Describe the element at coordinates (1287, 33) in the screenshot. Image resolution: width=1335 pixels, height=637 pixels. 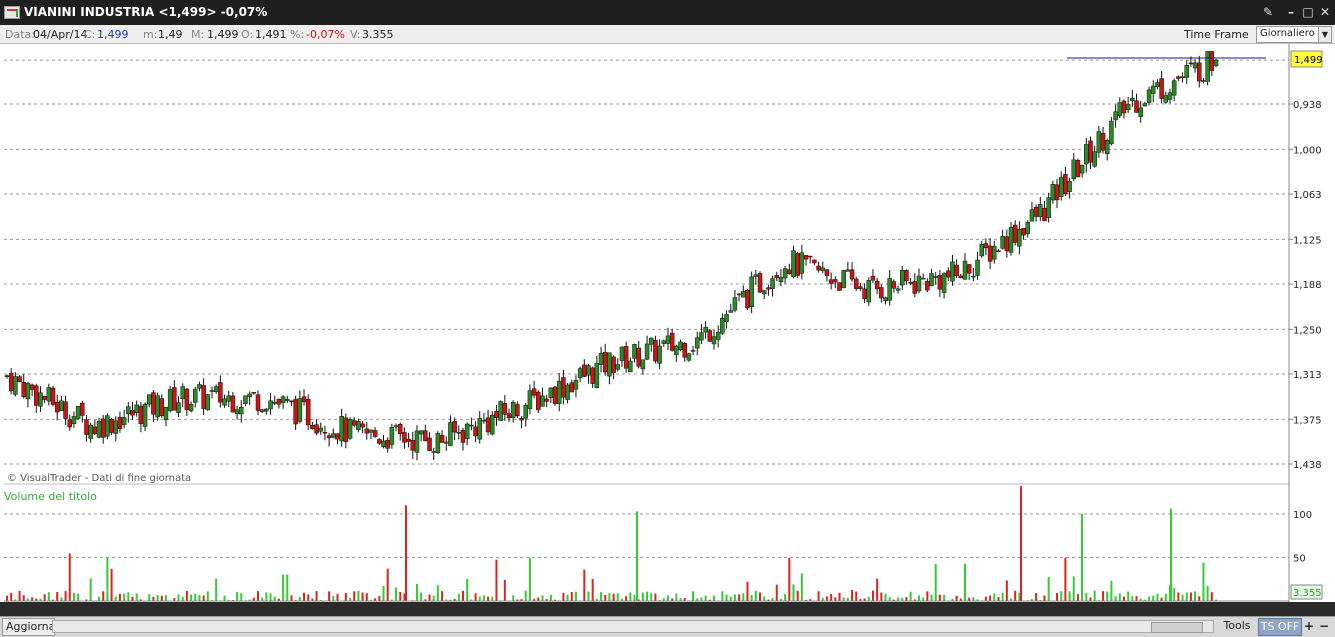
I see `timeframe-value: Giornaliero` at that location.